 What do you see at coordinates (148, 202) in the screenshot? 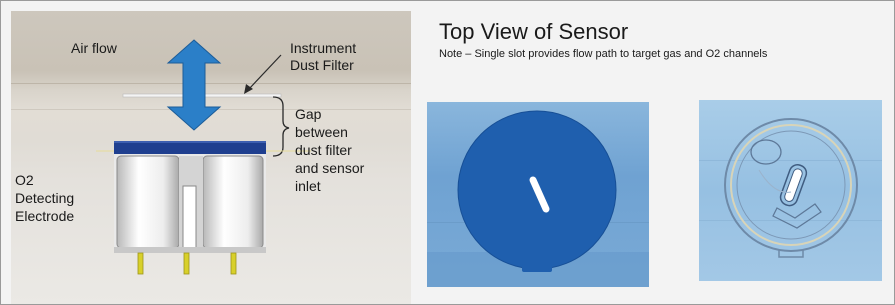
I see `sensor-left-chamber` at bounding box center [148, 202].